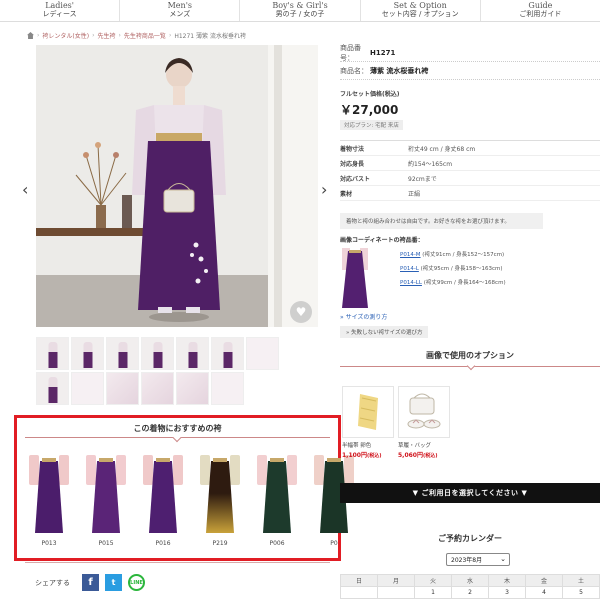  I want to click on spec-key: 対応身長, so click(352, 164).